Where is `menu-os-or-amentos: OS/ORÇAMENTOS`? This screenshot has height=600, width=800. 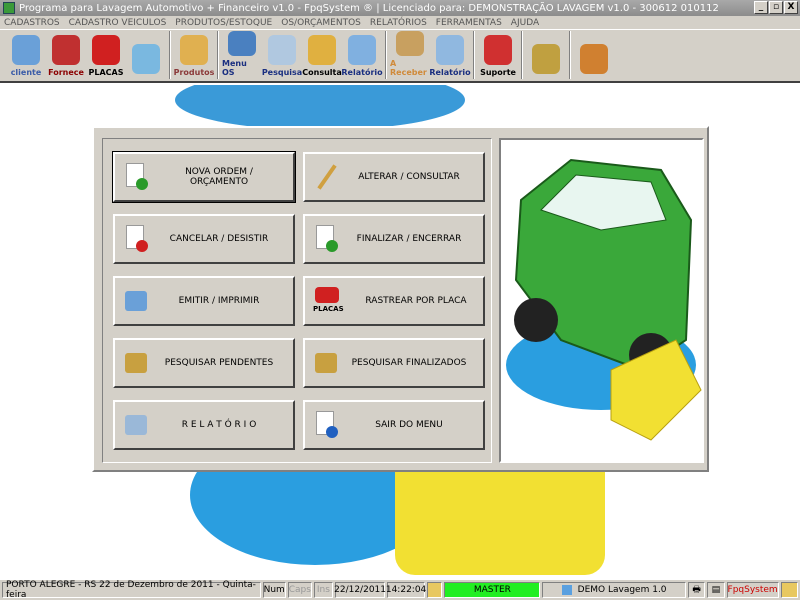
menu-os-or-amentos: OS/ORÇAMENTOS is located at coordinates (321, 23).